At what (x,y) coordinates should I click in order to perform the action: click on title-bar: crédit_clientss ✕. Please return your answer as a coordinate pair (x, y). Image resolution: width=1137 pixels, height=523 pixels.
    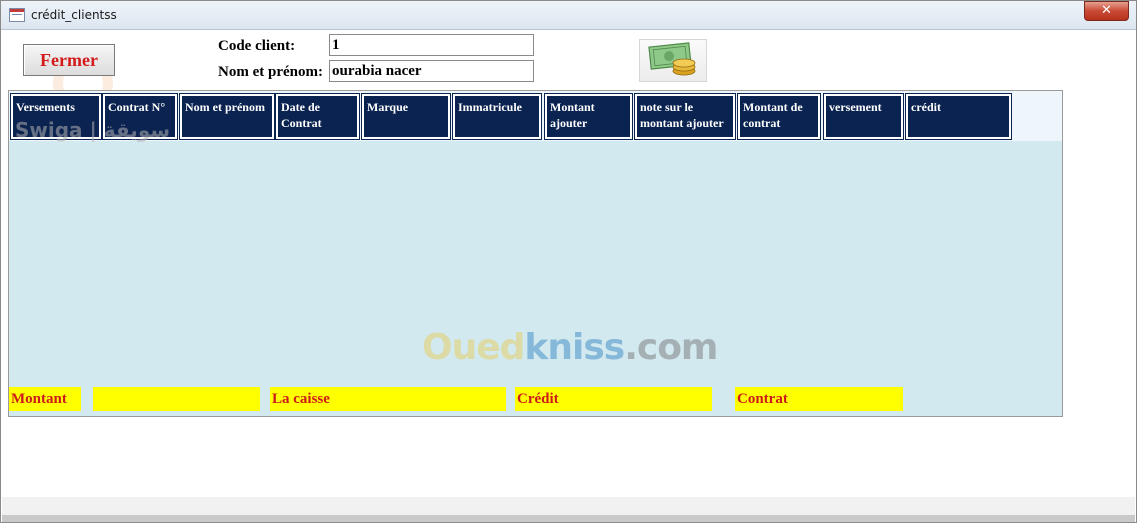
    Looking at the image, I should click on (568, 15).